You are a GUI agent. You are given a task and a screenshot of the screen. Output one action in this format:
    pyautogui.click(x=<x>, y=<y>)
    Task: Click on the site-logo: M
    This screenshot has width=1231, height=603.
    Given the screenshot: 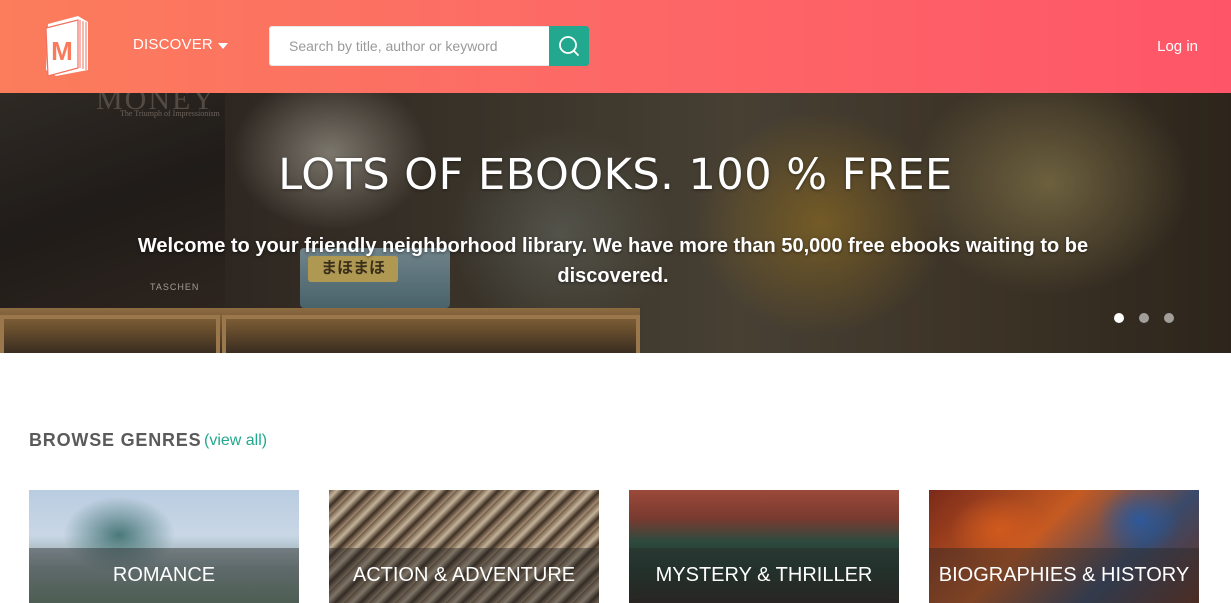 What is the action you would take?
    pyautogui.click(x=67, y=46)
    